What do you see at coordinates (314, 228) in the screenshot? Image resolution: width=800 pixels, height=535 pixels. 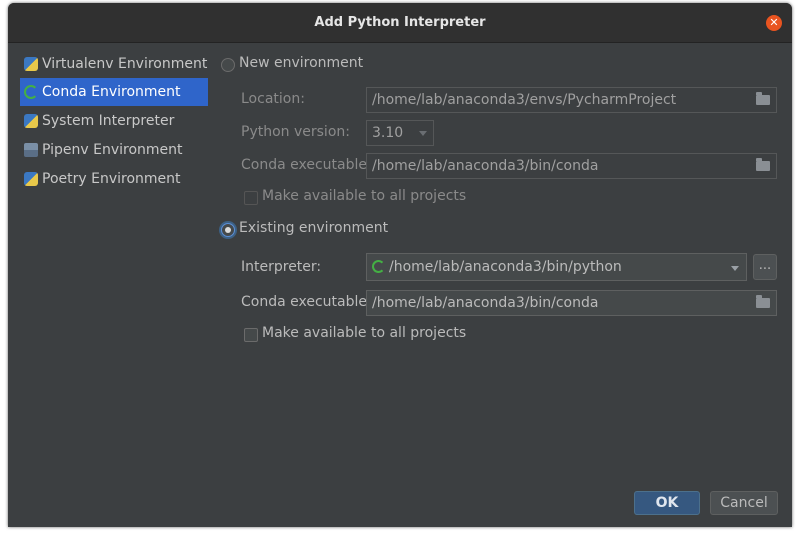 I see `existing-environment-label: Existing environment` at bounding box center [314, 228].